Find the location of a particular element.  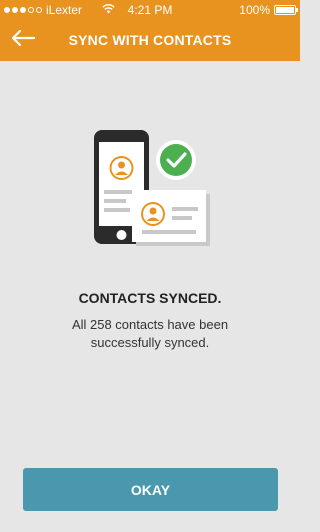

battery-fill is located at coordinates (285, 10).